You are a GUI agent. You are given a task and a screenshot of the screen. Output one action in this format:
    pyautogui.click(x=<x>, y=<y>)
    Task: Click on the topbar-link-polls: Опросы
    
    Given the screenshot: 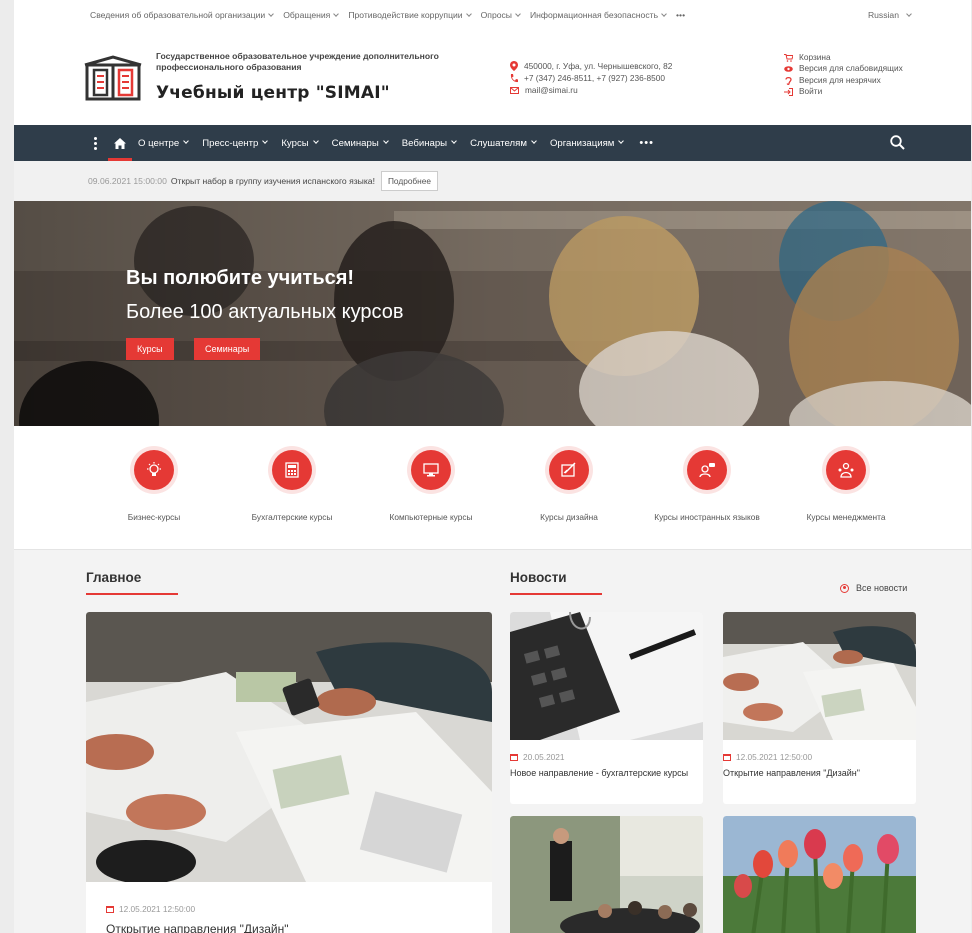 What is the action you would take?
    pyautogui.click(x=501, y=15)
    